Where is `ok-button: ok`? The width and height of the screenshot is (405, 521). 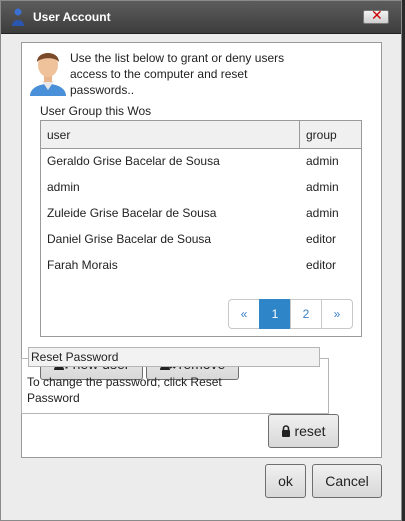
ok-button: ok is located at coordinates (285, 481).